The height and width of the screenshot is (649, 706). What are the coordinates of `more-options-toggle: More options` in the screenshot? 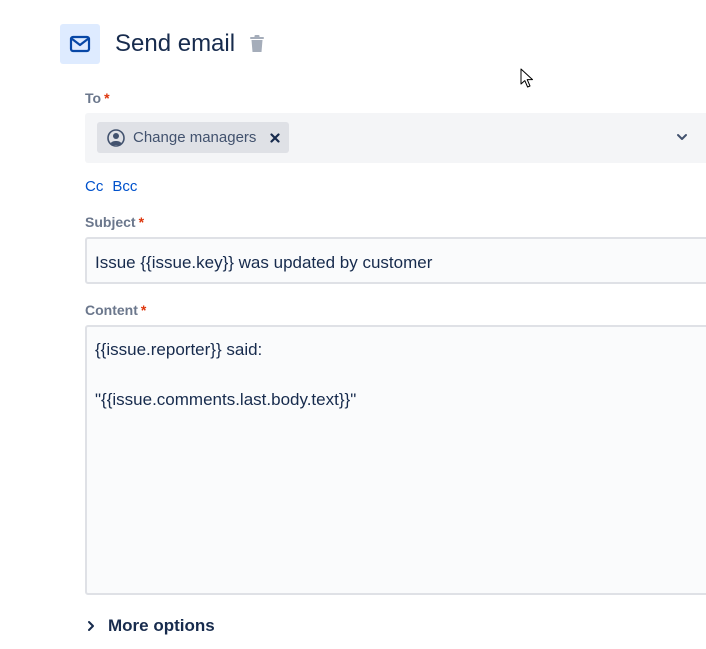 It's located at (150, 626).